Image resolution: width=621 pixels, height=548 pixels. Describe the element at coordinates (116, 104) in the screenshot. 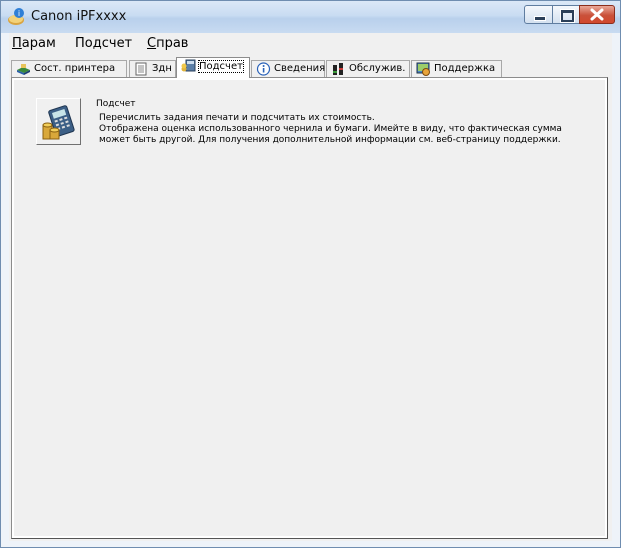

I see `accounting-title: Подсчет` at that location.